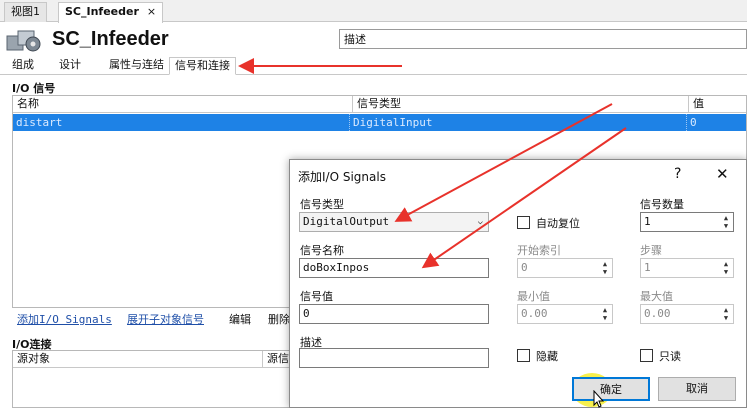 Image resolution: width=747 pixels, height=408 pixels. I want to click on column-header-source-object: 源对象, so click(138, 359).